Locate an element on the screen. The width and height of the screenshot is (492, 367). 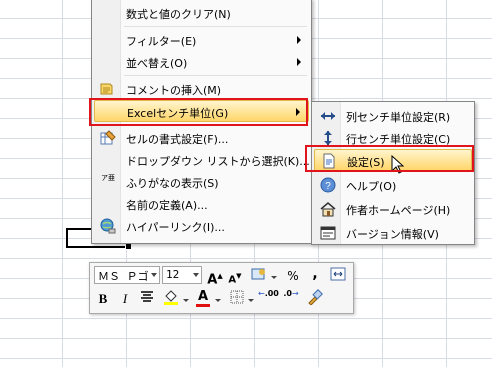
submenu-item-version-info: バージョン情報(V) is located at coordinates (393, 233).